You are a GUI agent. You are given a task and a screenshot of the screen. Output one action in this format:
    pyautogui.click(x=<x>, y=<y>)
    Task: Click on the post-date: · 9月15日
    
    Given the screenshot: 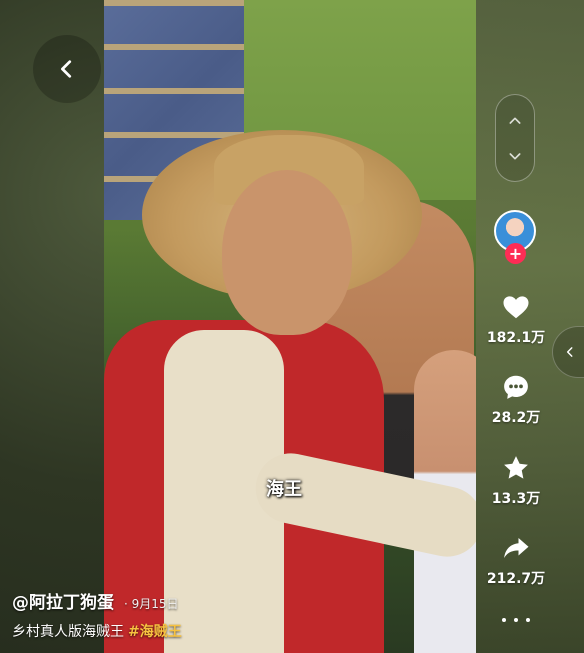 What is the action you would take?
    pyautogui.click(x=151, y=604)
    